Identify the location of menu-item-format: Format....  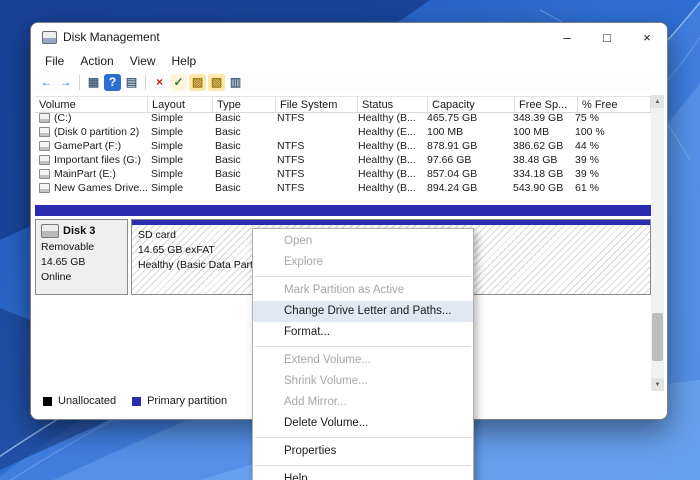
(363, 332).